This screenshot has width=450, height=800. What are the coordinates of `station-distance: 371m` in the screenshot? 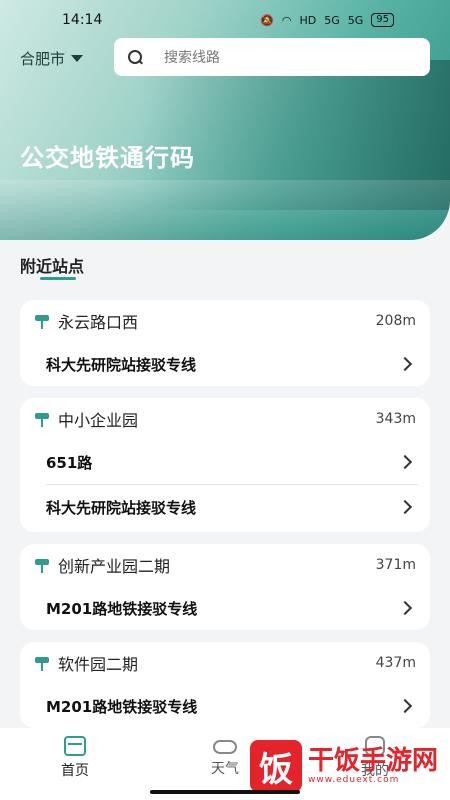 It's located at (395, 565).